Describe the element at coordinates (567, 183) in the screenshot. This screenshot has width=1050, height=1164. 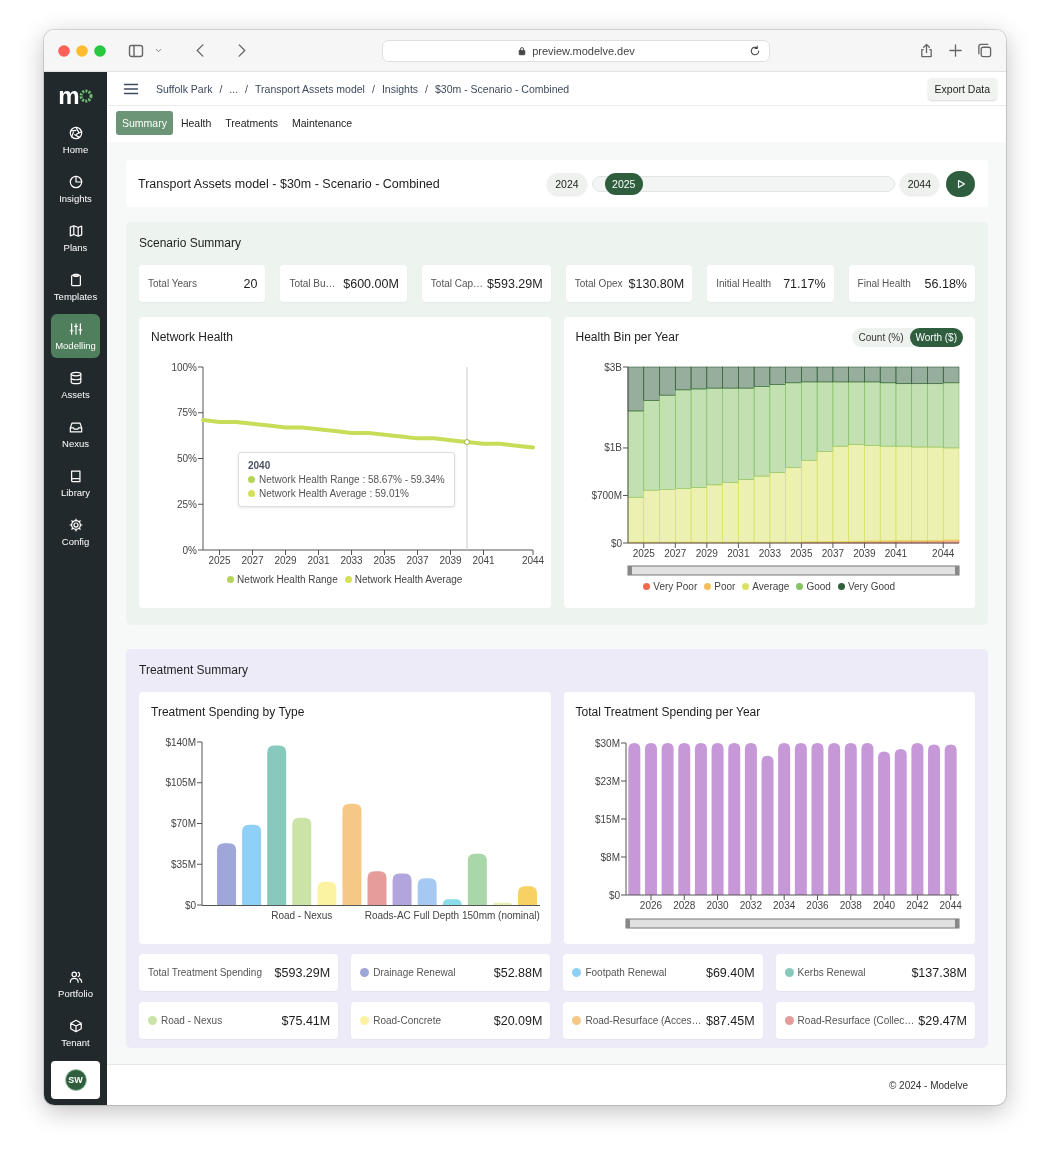
I see `start-year-label: 2024` at that location.